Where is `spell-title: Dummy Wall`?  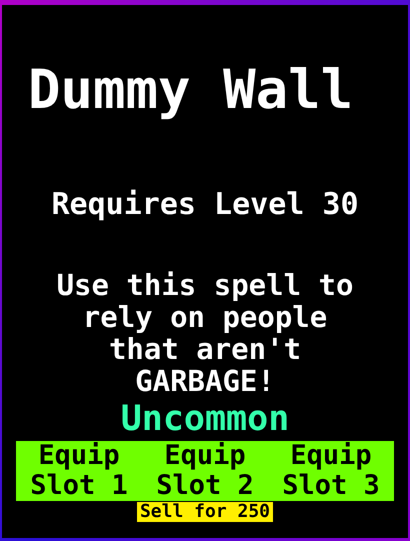
spell-title: Dummy Wall is located at coordinates (191, 90).